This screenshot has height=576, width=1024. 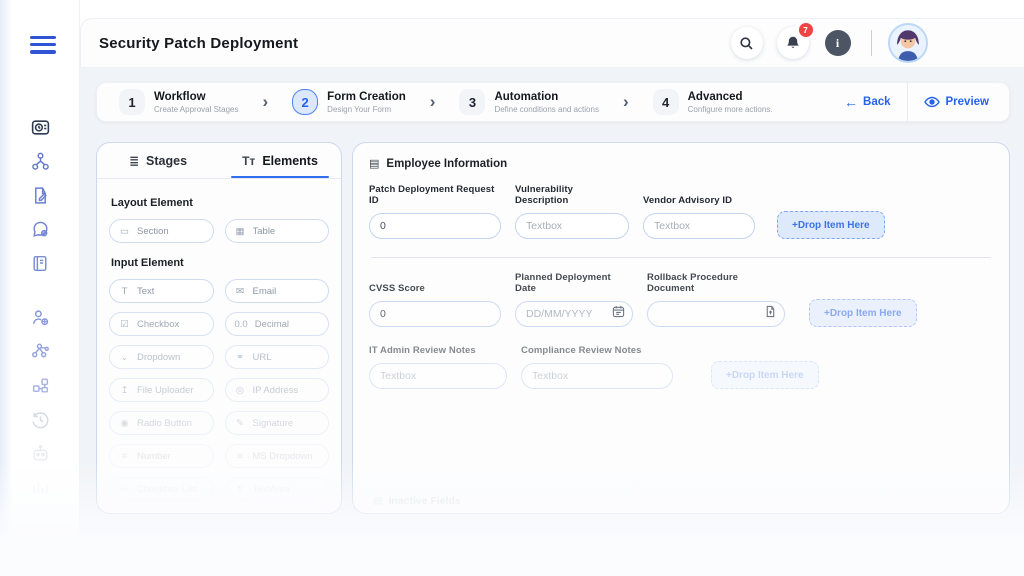 I want to click on network-icon, so click(x=40, y=351).